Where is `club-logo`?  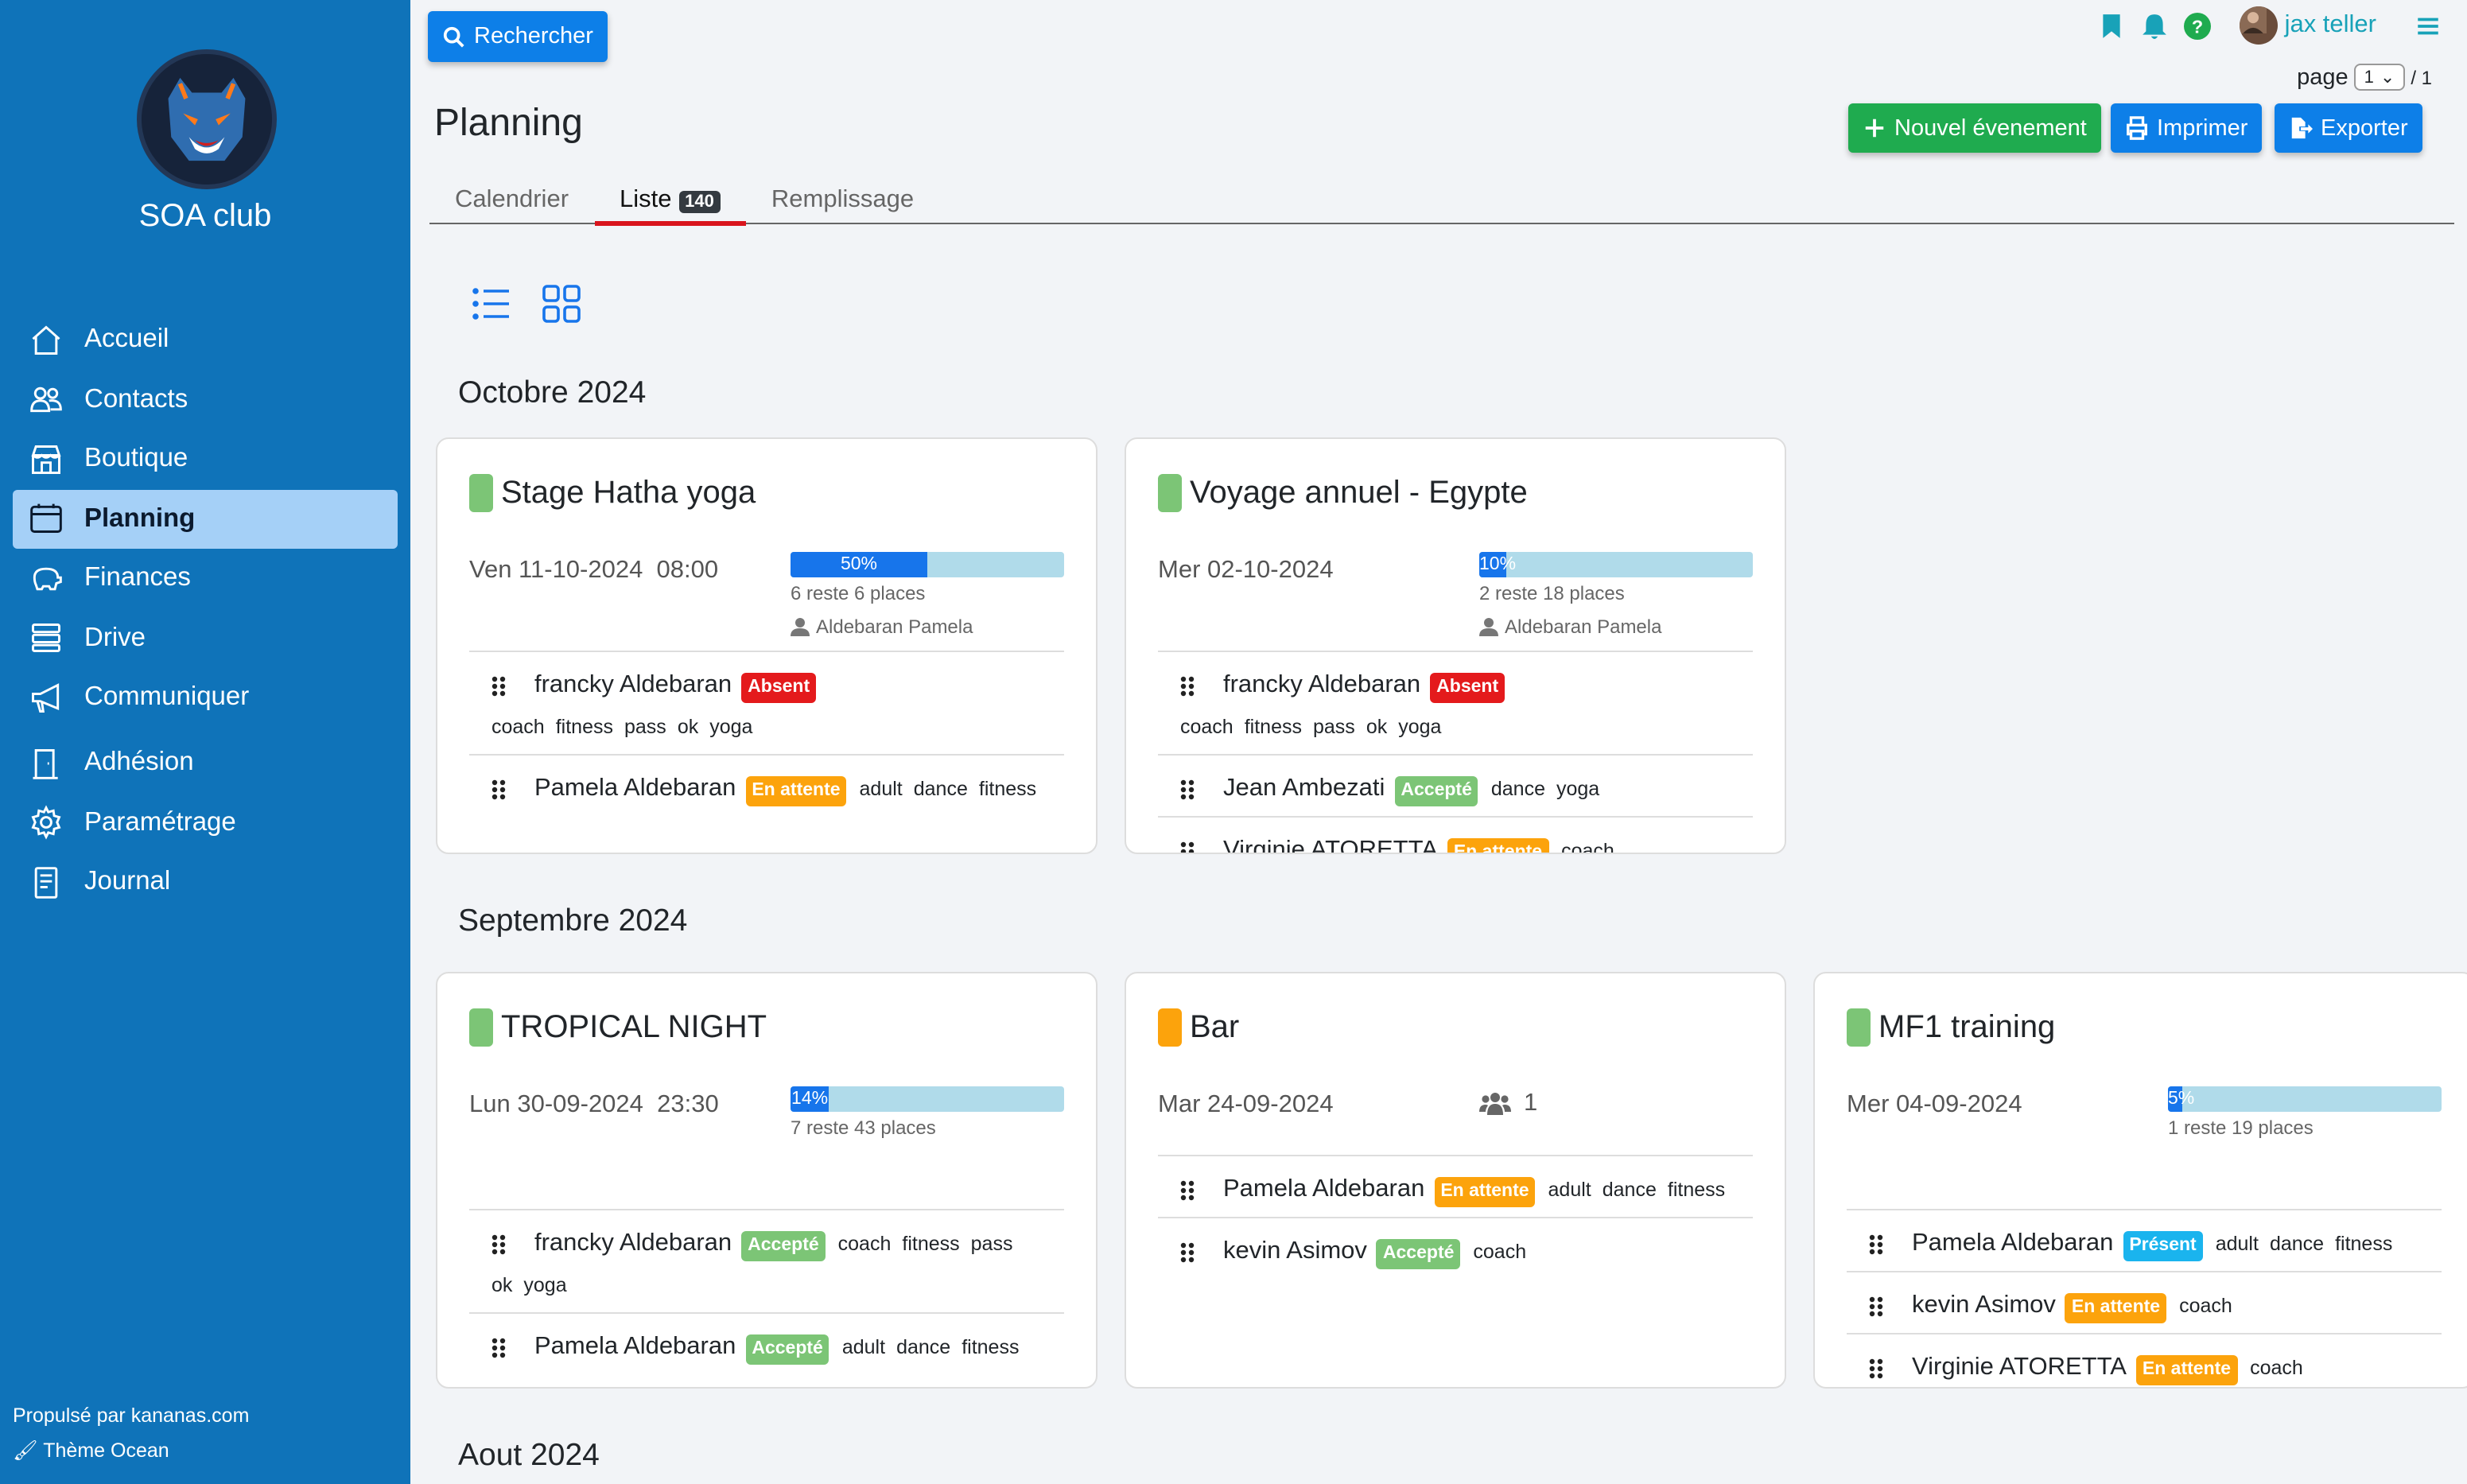 club-logo is located at coordinates (207, 119).